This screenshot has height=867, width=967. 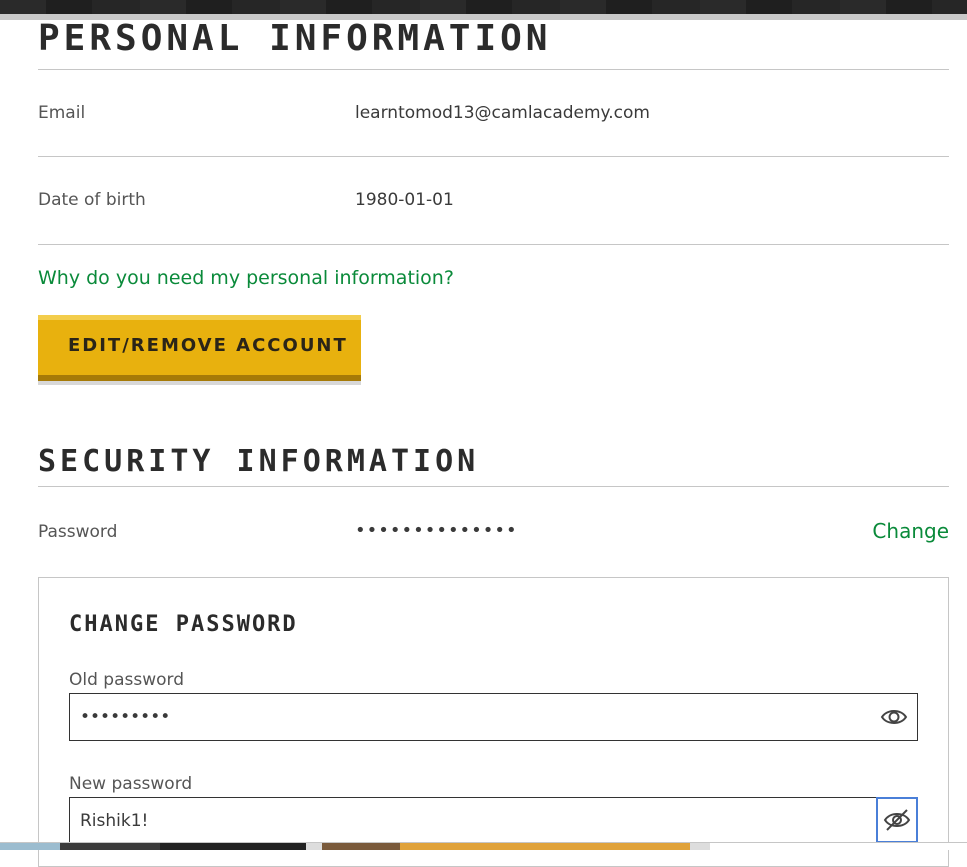 What do you see at coordinates (131, 784) in the screenshot?
I see `new-password-label: New password` at bounding box center [131, 784].